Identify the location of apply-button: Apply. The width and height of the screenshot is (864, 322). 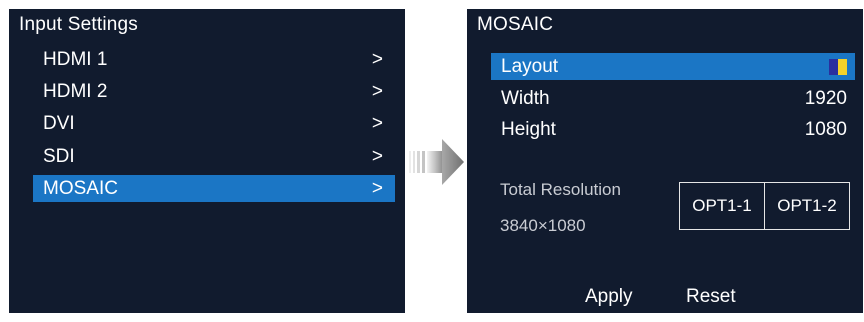
(609, 297).